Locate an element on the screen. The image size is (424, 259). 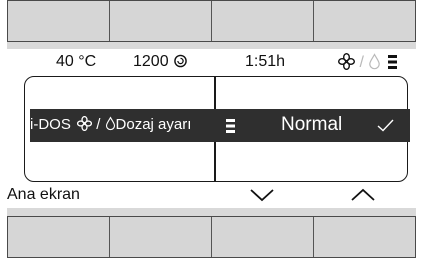
status-bar: 40 °C 1200 1:51h / is located at coordinates (211, 61).